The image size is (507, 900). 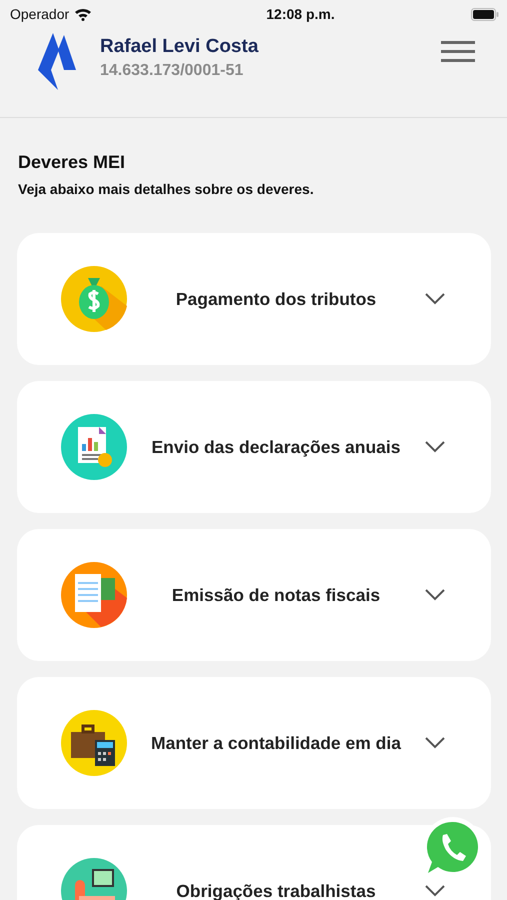 What do you see at coordinates (72, 162) in the screenshot?
I see `section-title: Deveres MEI` at bounding box center [72, 162].